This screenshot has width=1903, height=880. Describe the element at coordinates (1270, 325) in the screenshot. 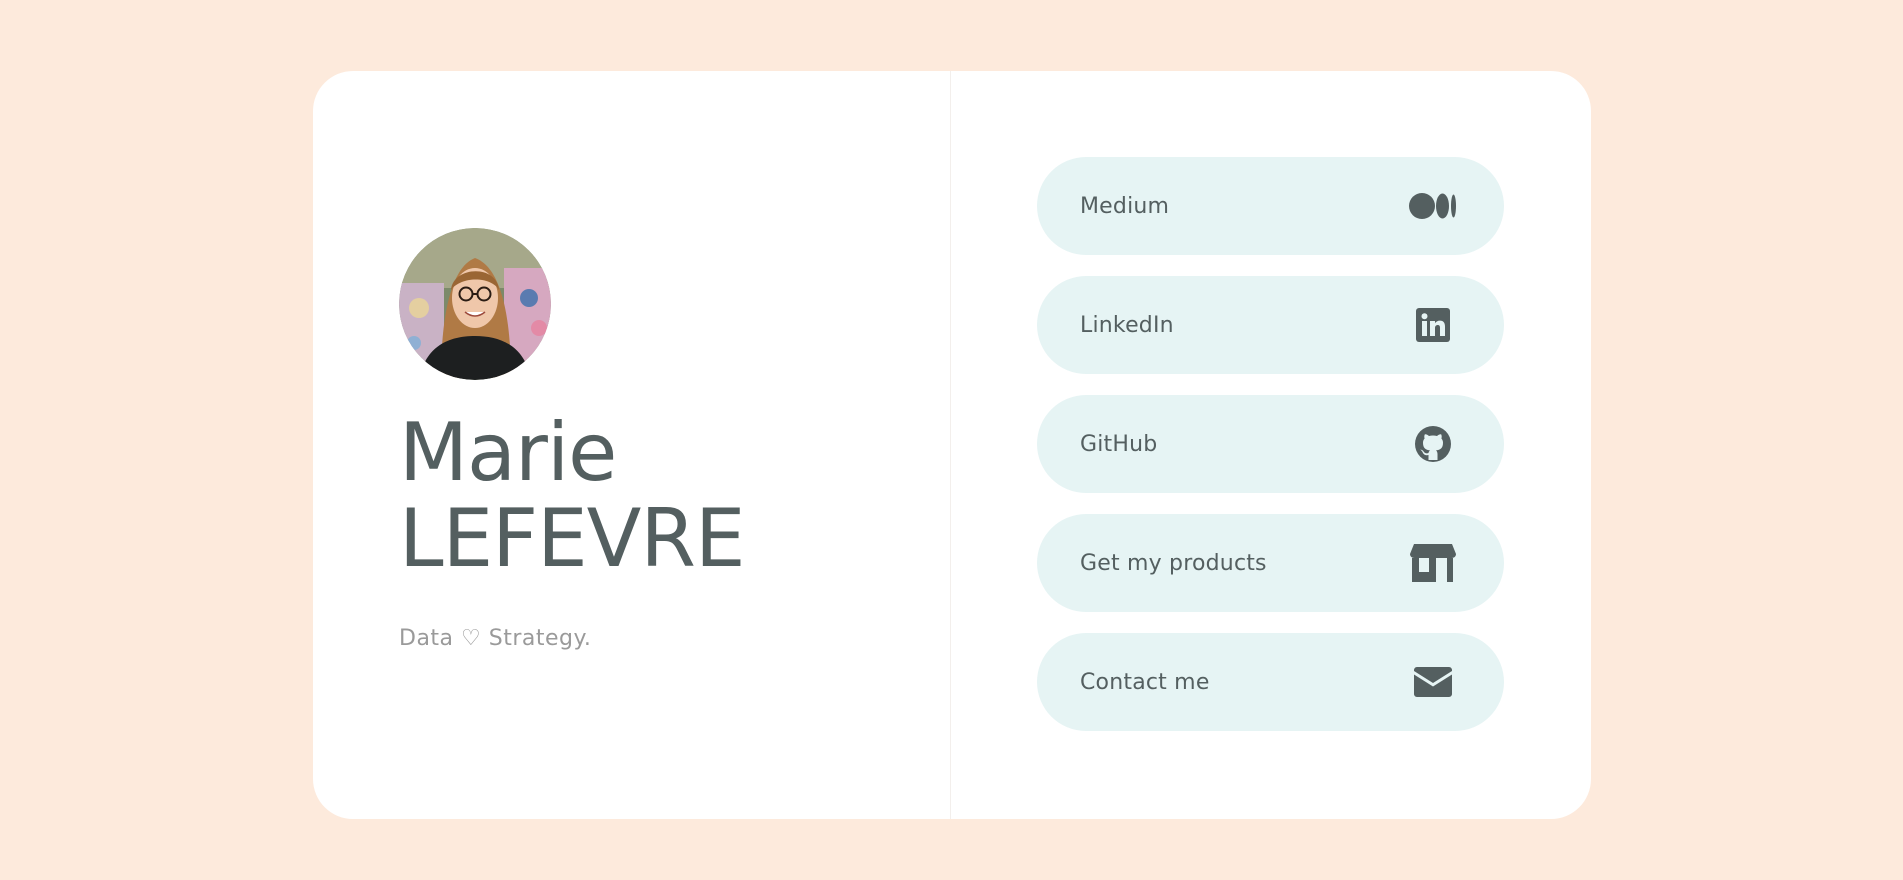

I see `linkedin-link-button: LinkedIn` at that location.